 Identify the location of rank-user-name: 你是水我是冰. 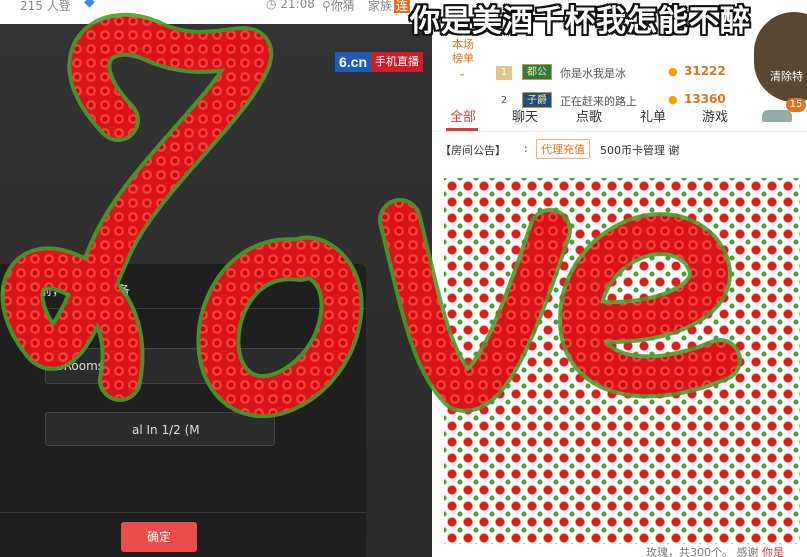
(593, 73).